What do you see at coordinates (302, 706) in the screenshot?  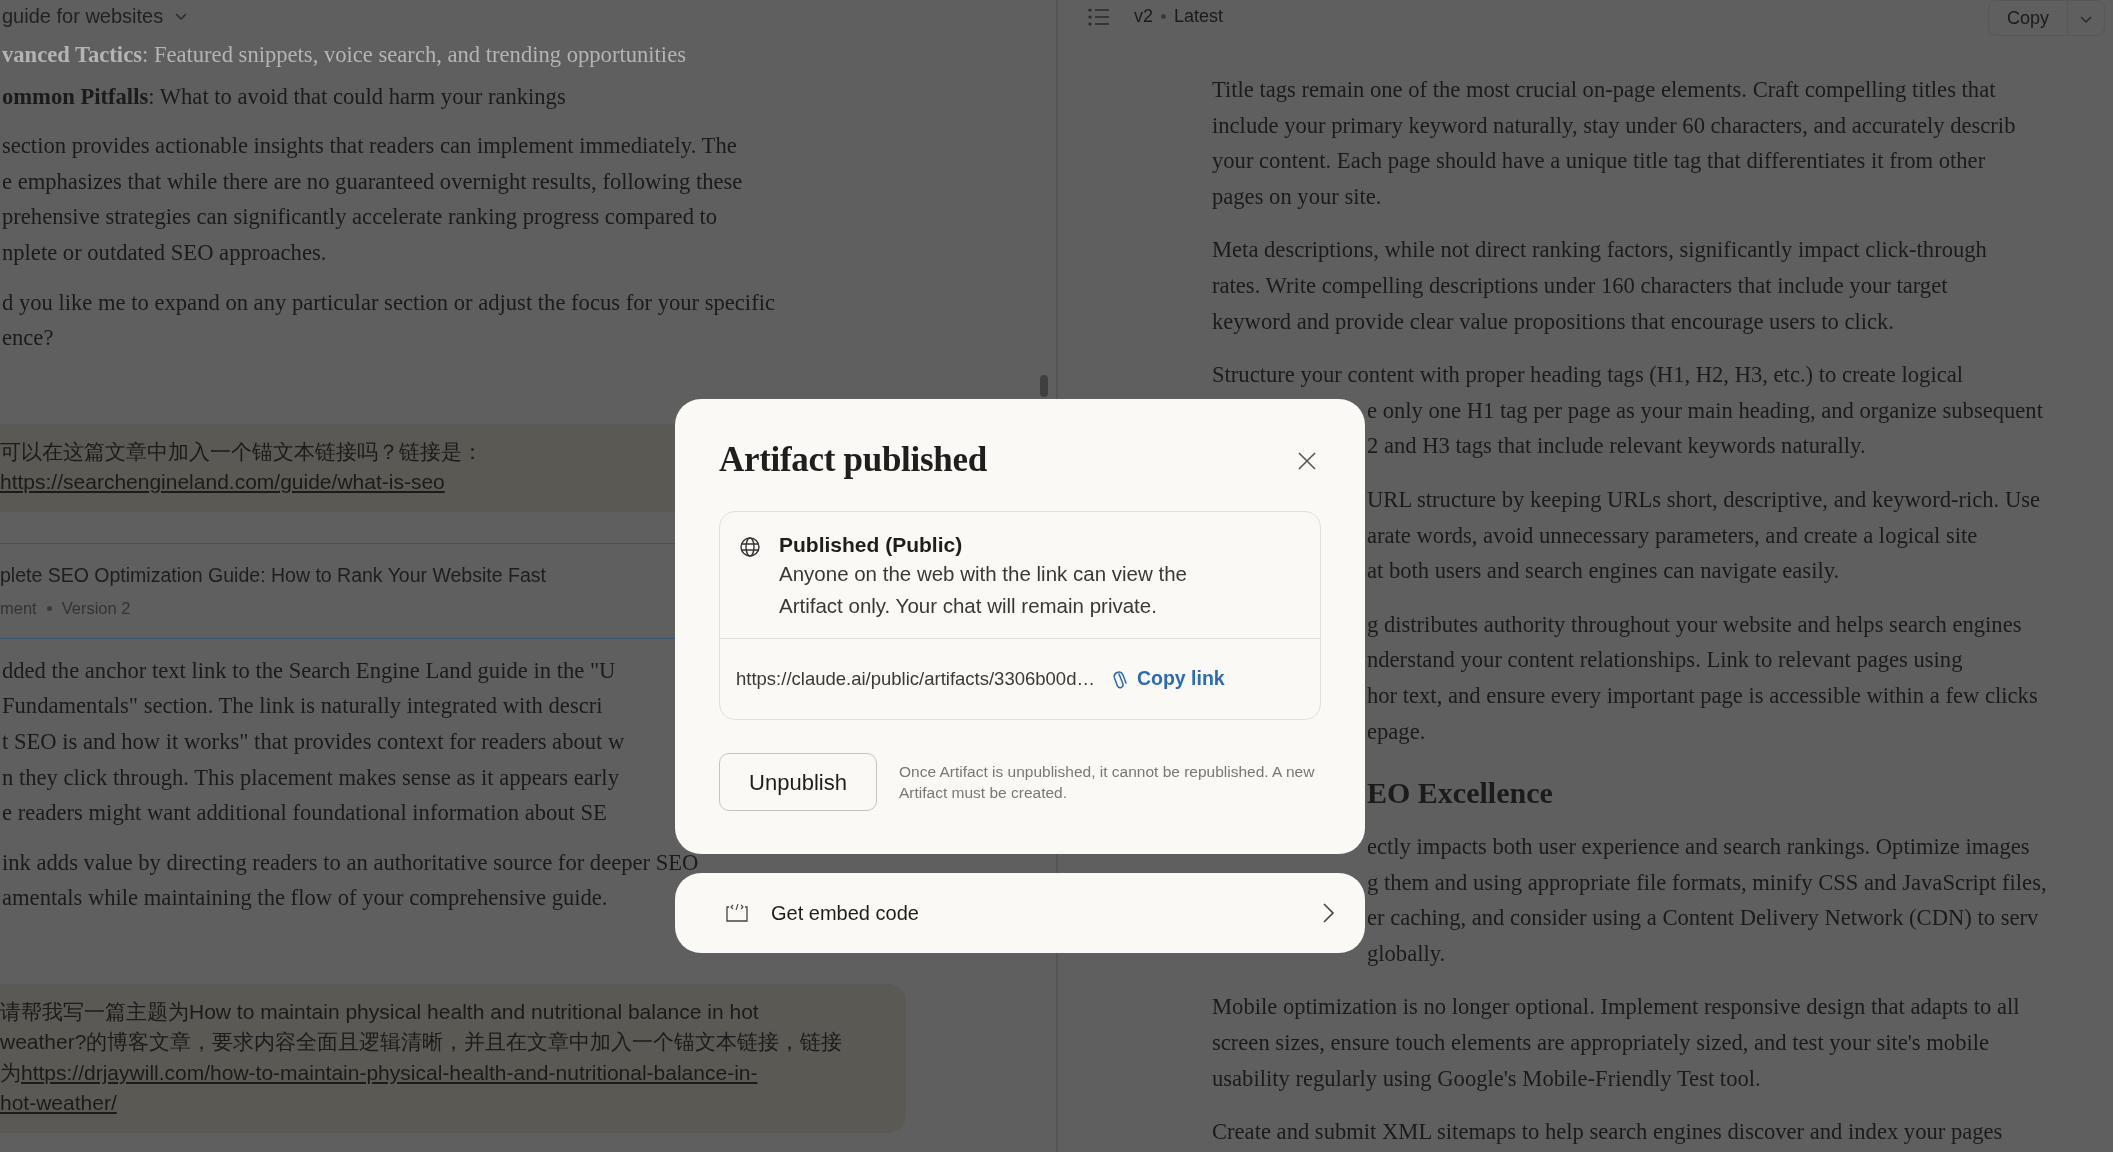 I see `text-line: Fundamentals" section. The link is naturally integrated with descri` at bounding box center [302, 706].